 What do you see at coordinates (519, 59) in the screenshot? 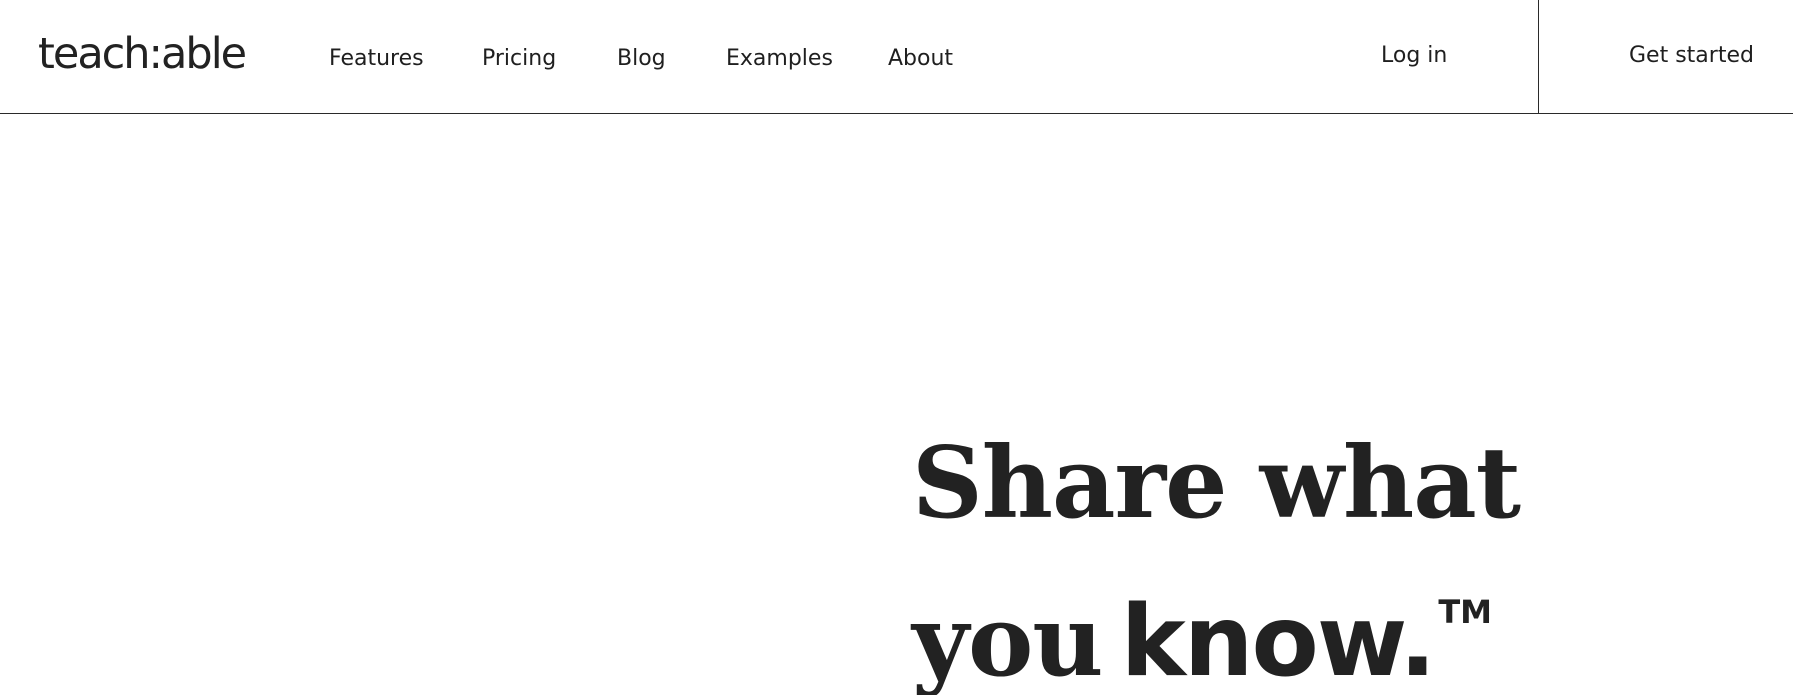
I see `nav-pricing: Pricing` at bounding box center [519, 59].